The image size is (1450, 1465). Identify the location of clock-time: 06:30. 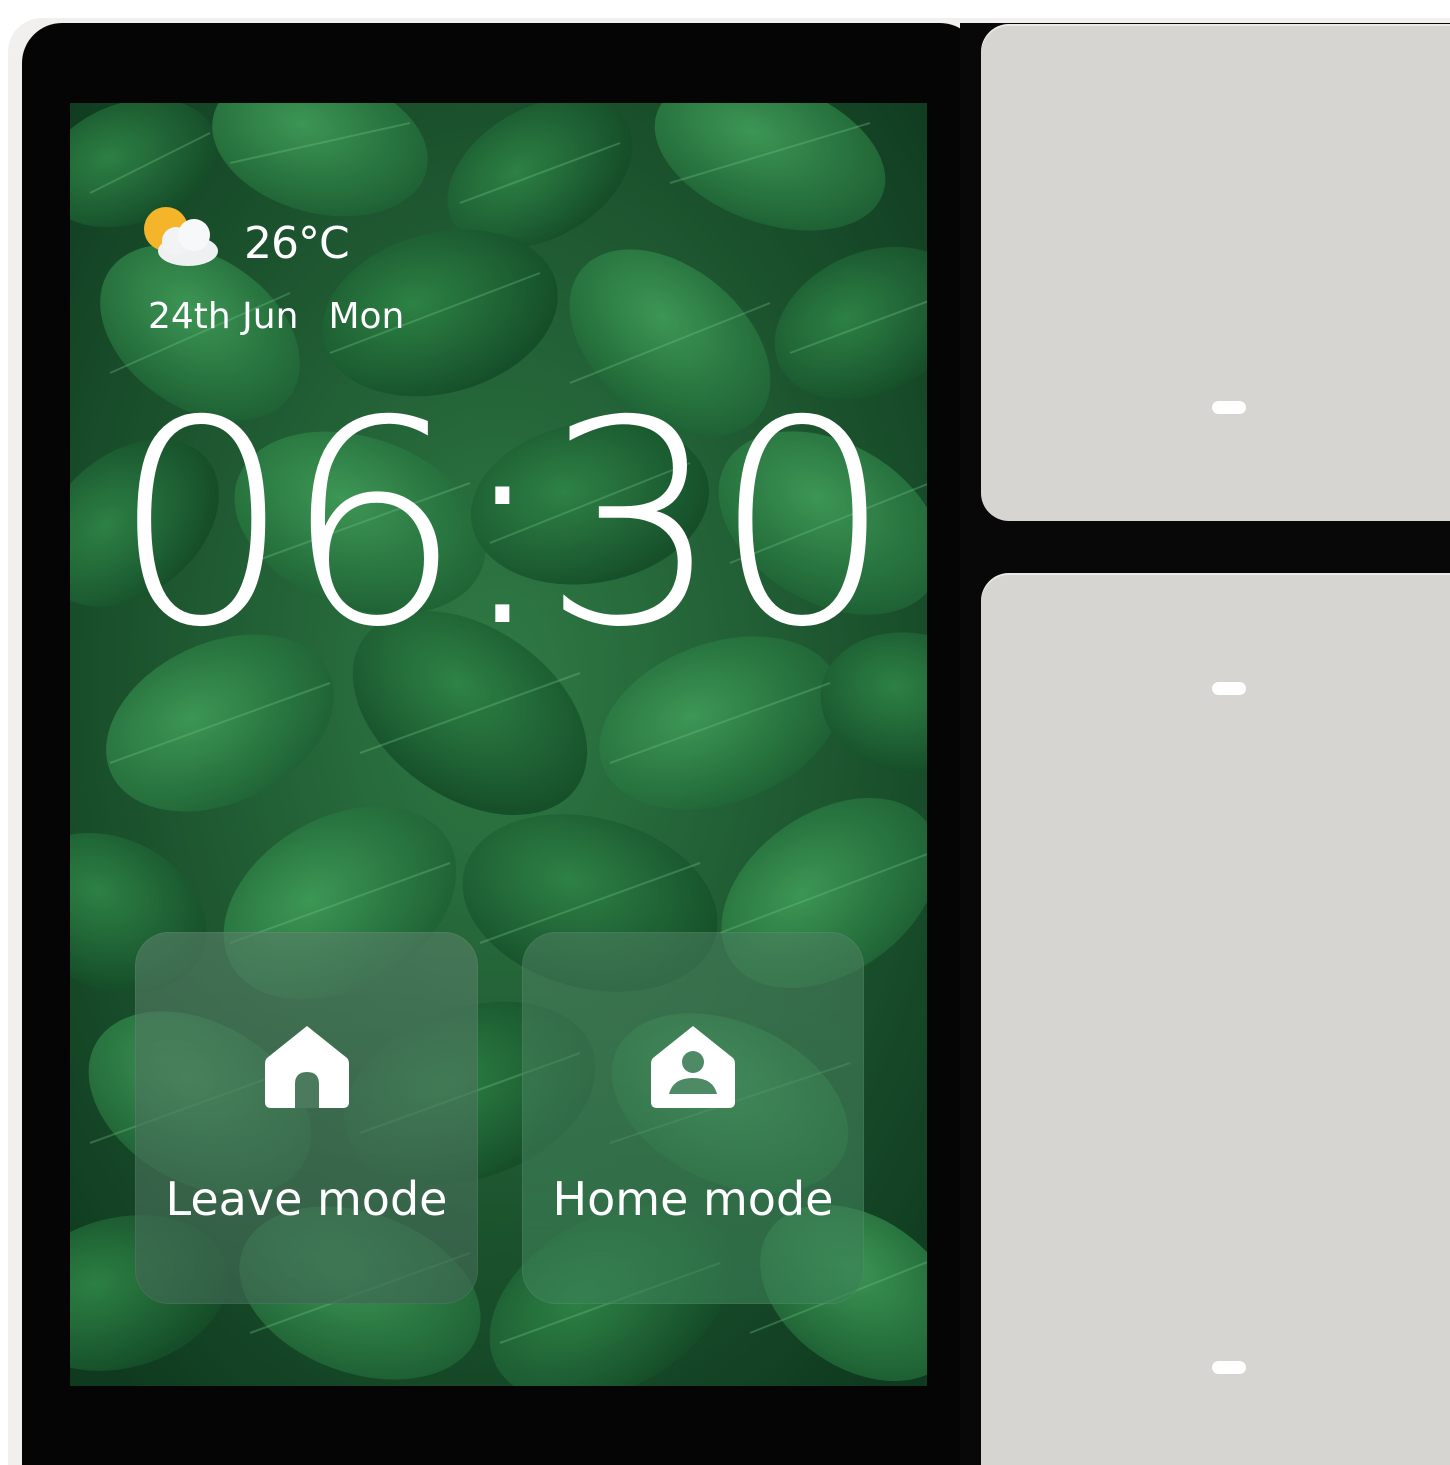
(502, 524).